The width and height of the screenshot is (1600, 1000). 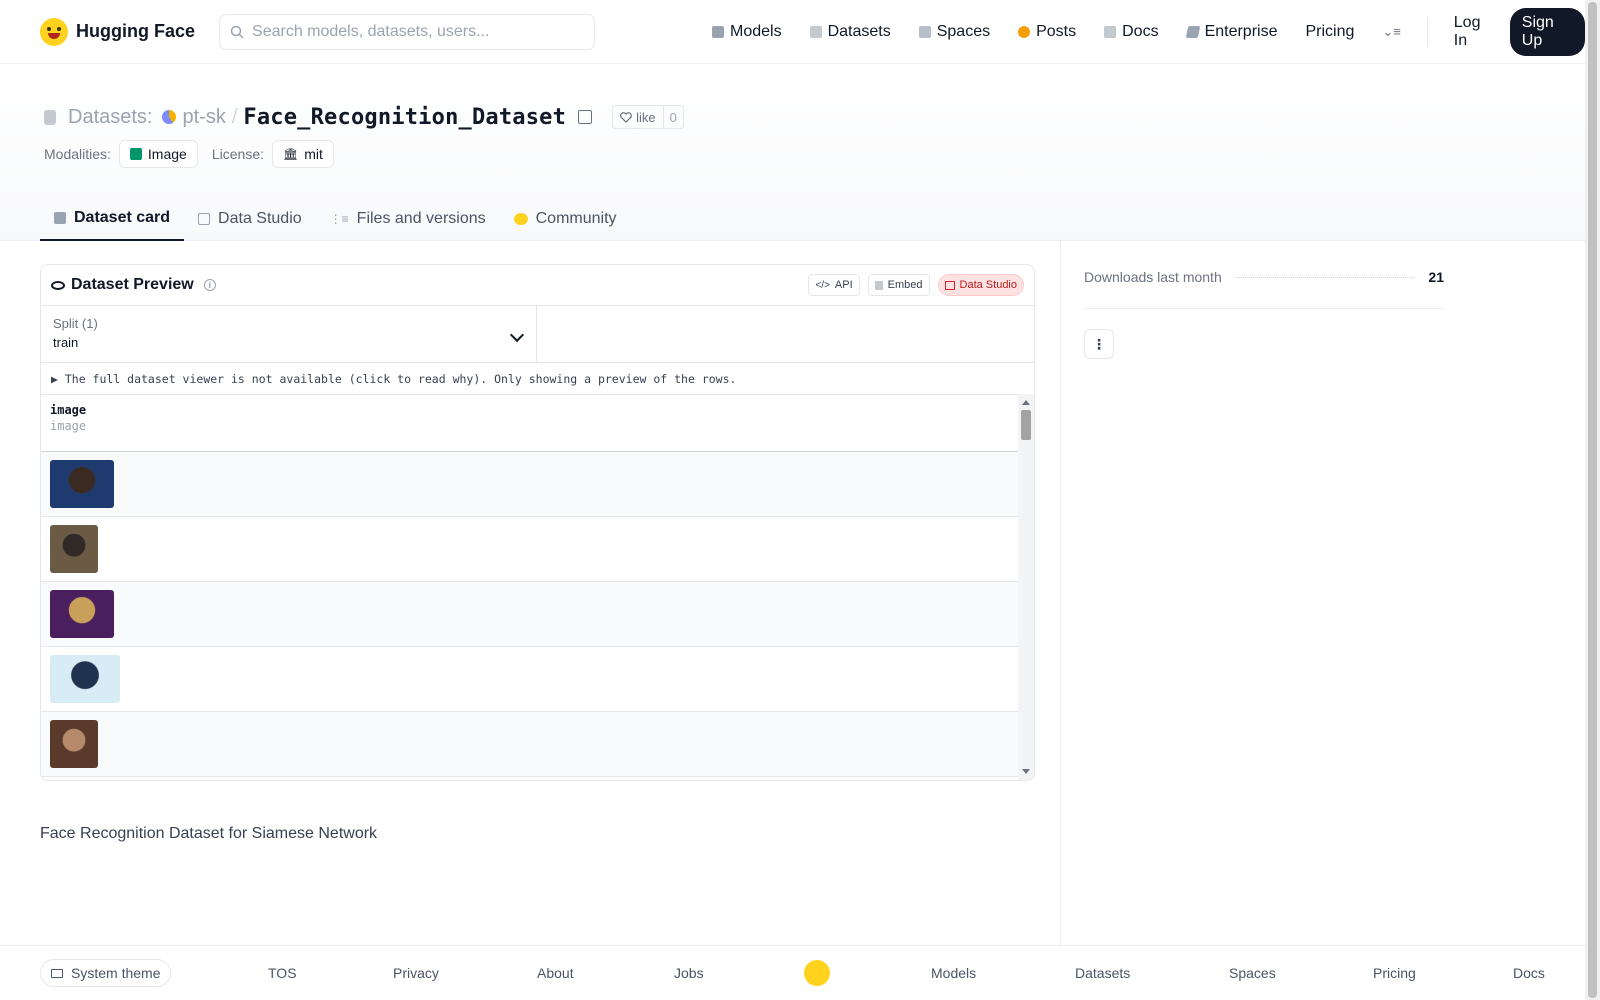 I want to click on nav-docs-label: Docs, so click(x=1140, y=31).